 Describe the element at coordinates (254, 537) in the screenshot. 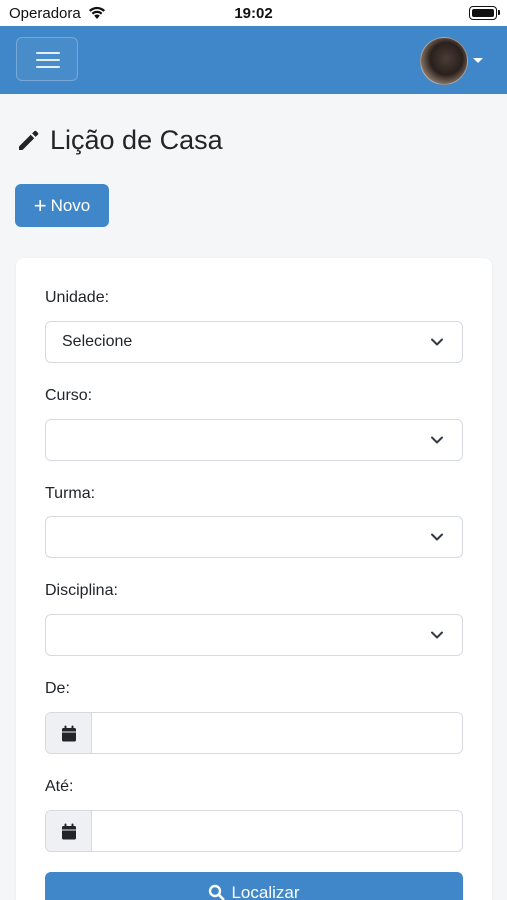

I see `turma-select` at that location.